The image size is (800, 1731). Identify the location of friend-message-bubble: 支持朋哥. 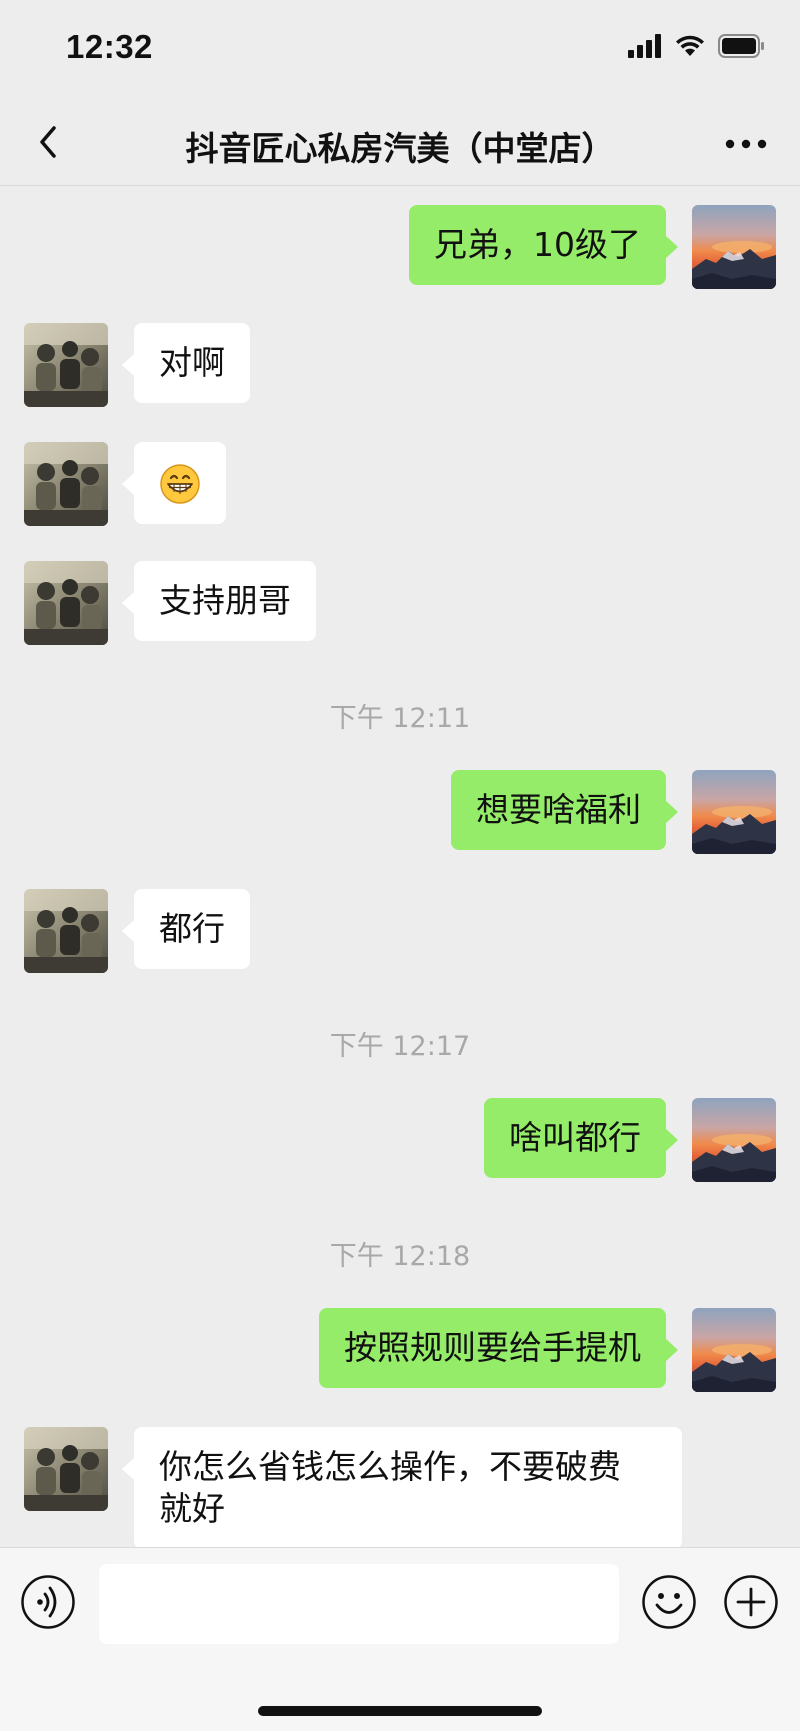
(219, 601).